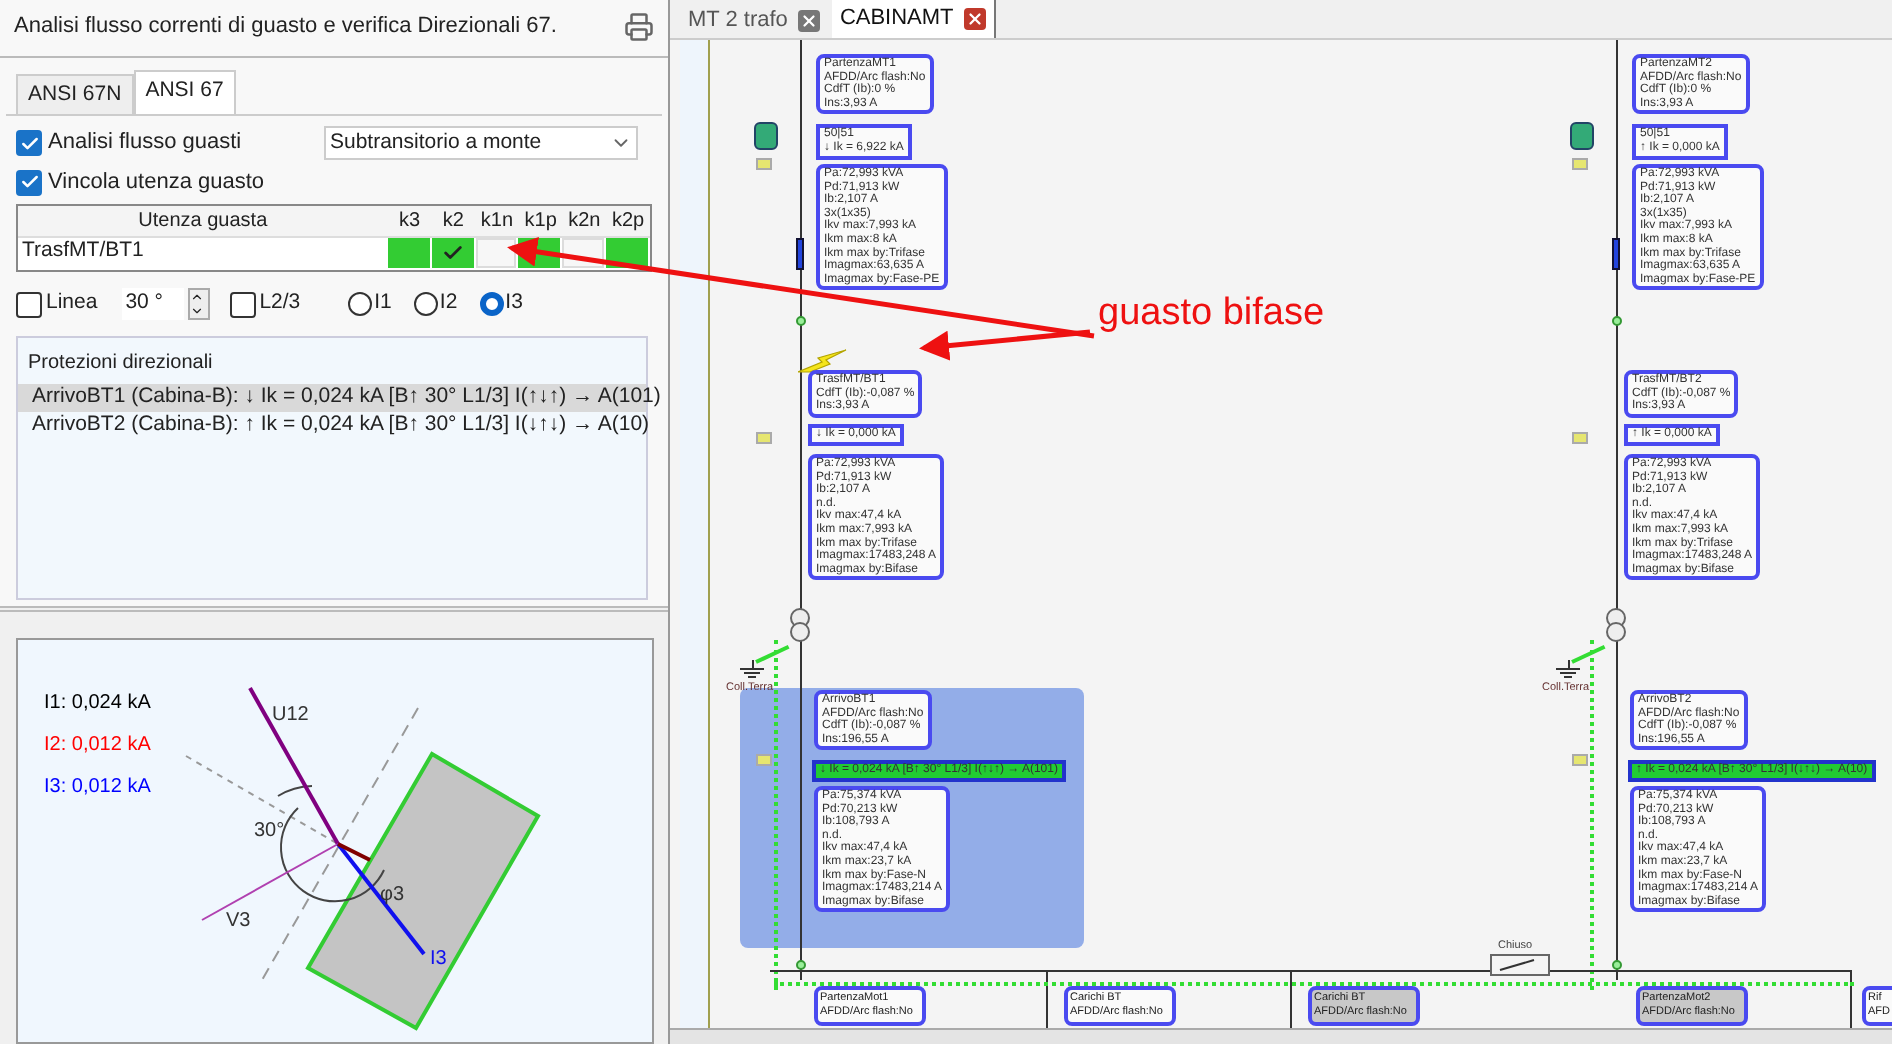  Describe the element at coordinates (481, 143) in the screenshot. I see `mode-select: Subtransitorio a monte` at that location.